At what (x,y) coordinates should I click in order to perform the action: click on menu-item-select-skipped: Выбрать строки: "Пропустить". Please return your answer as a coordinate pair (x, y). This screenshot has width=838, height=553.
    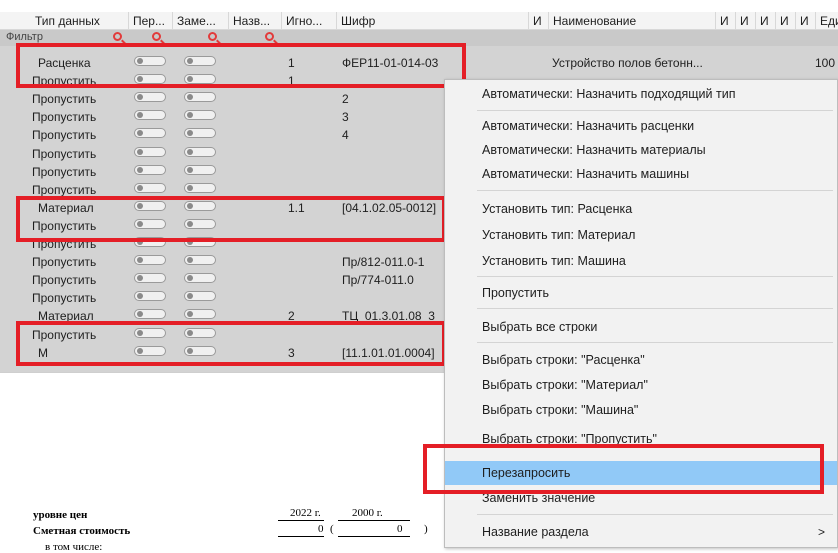
    Looking at the image, I should click on (641, 439).